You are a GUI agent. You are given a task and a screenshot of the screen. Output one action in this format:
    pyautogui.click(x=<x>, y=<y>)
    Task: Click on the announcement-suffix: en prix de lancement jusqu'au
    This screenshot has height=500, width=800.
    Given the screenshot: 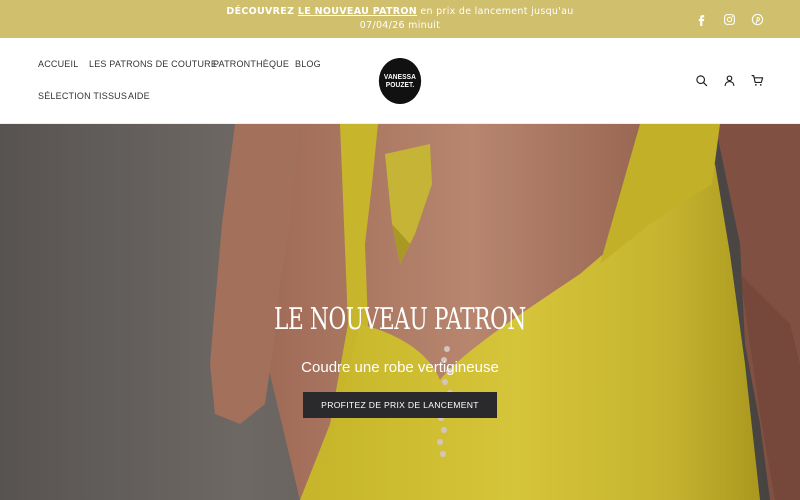 What is the action you would take?
    pyautogui.click(x=495, y=11)
    